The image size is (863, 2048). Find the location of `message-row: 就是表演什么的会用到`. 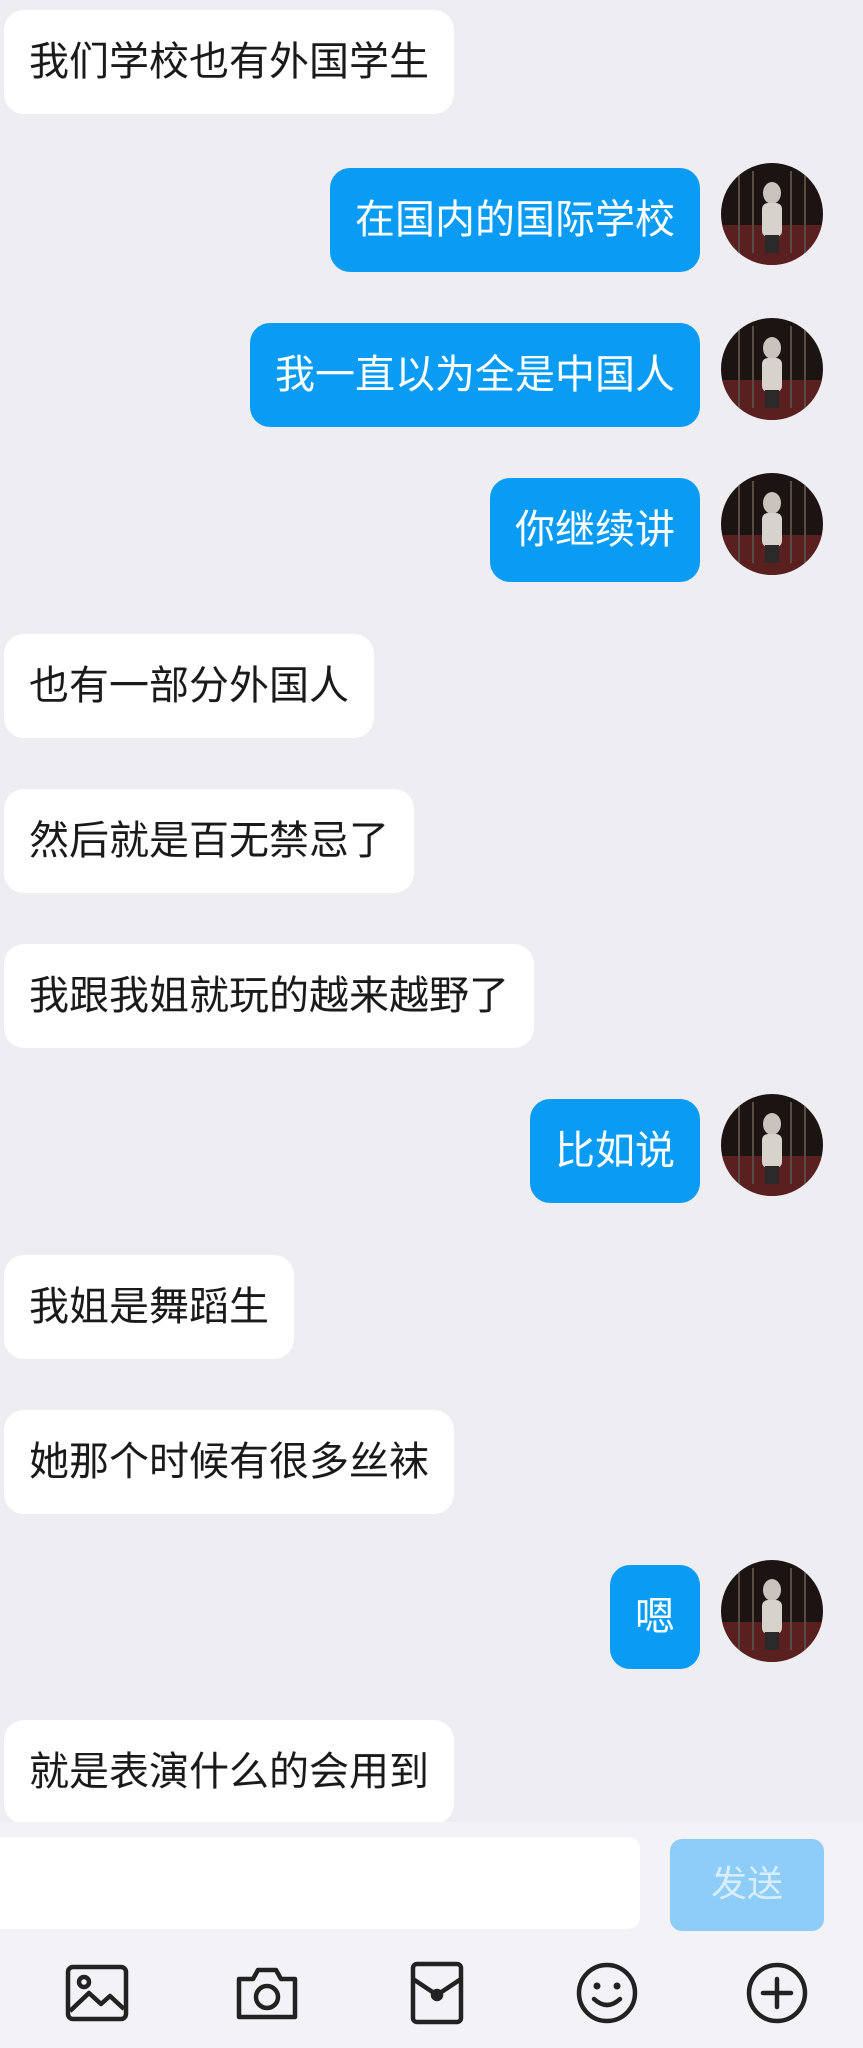

message-row: 就是表演什么的会用到 is located at coordinates (431, 1771).